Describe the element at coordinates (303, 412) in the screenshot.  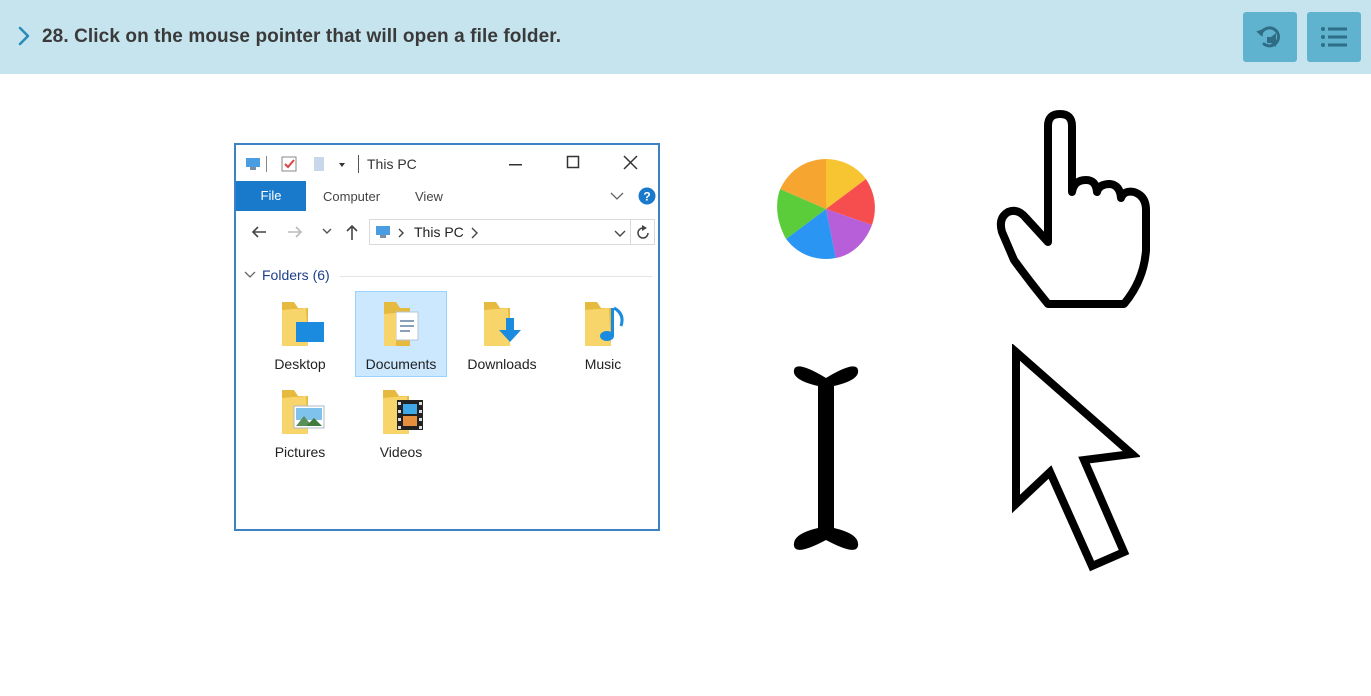
I see `pictures-folder-icon` at that location.